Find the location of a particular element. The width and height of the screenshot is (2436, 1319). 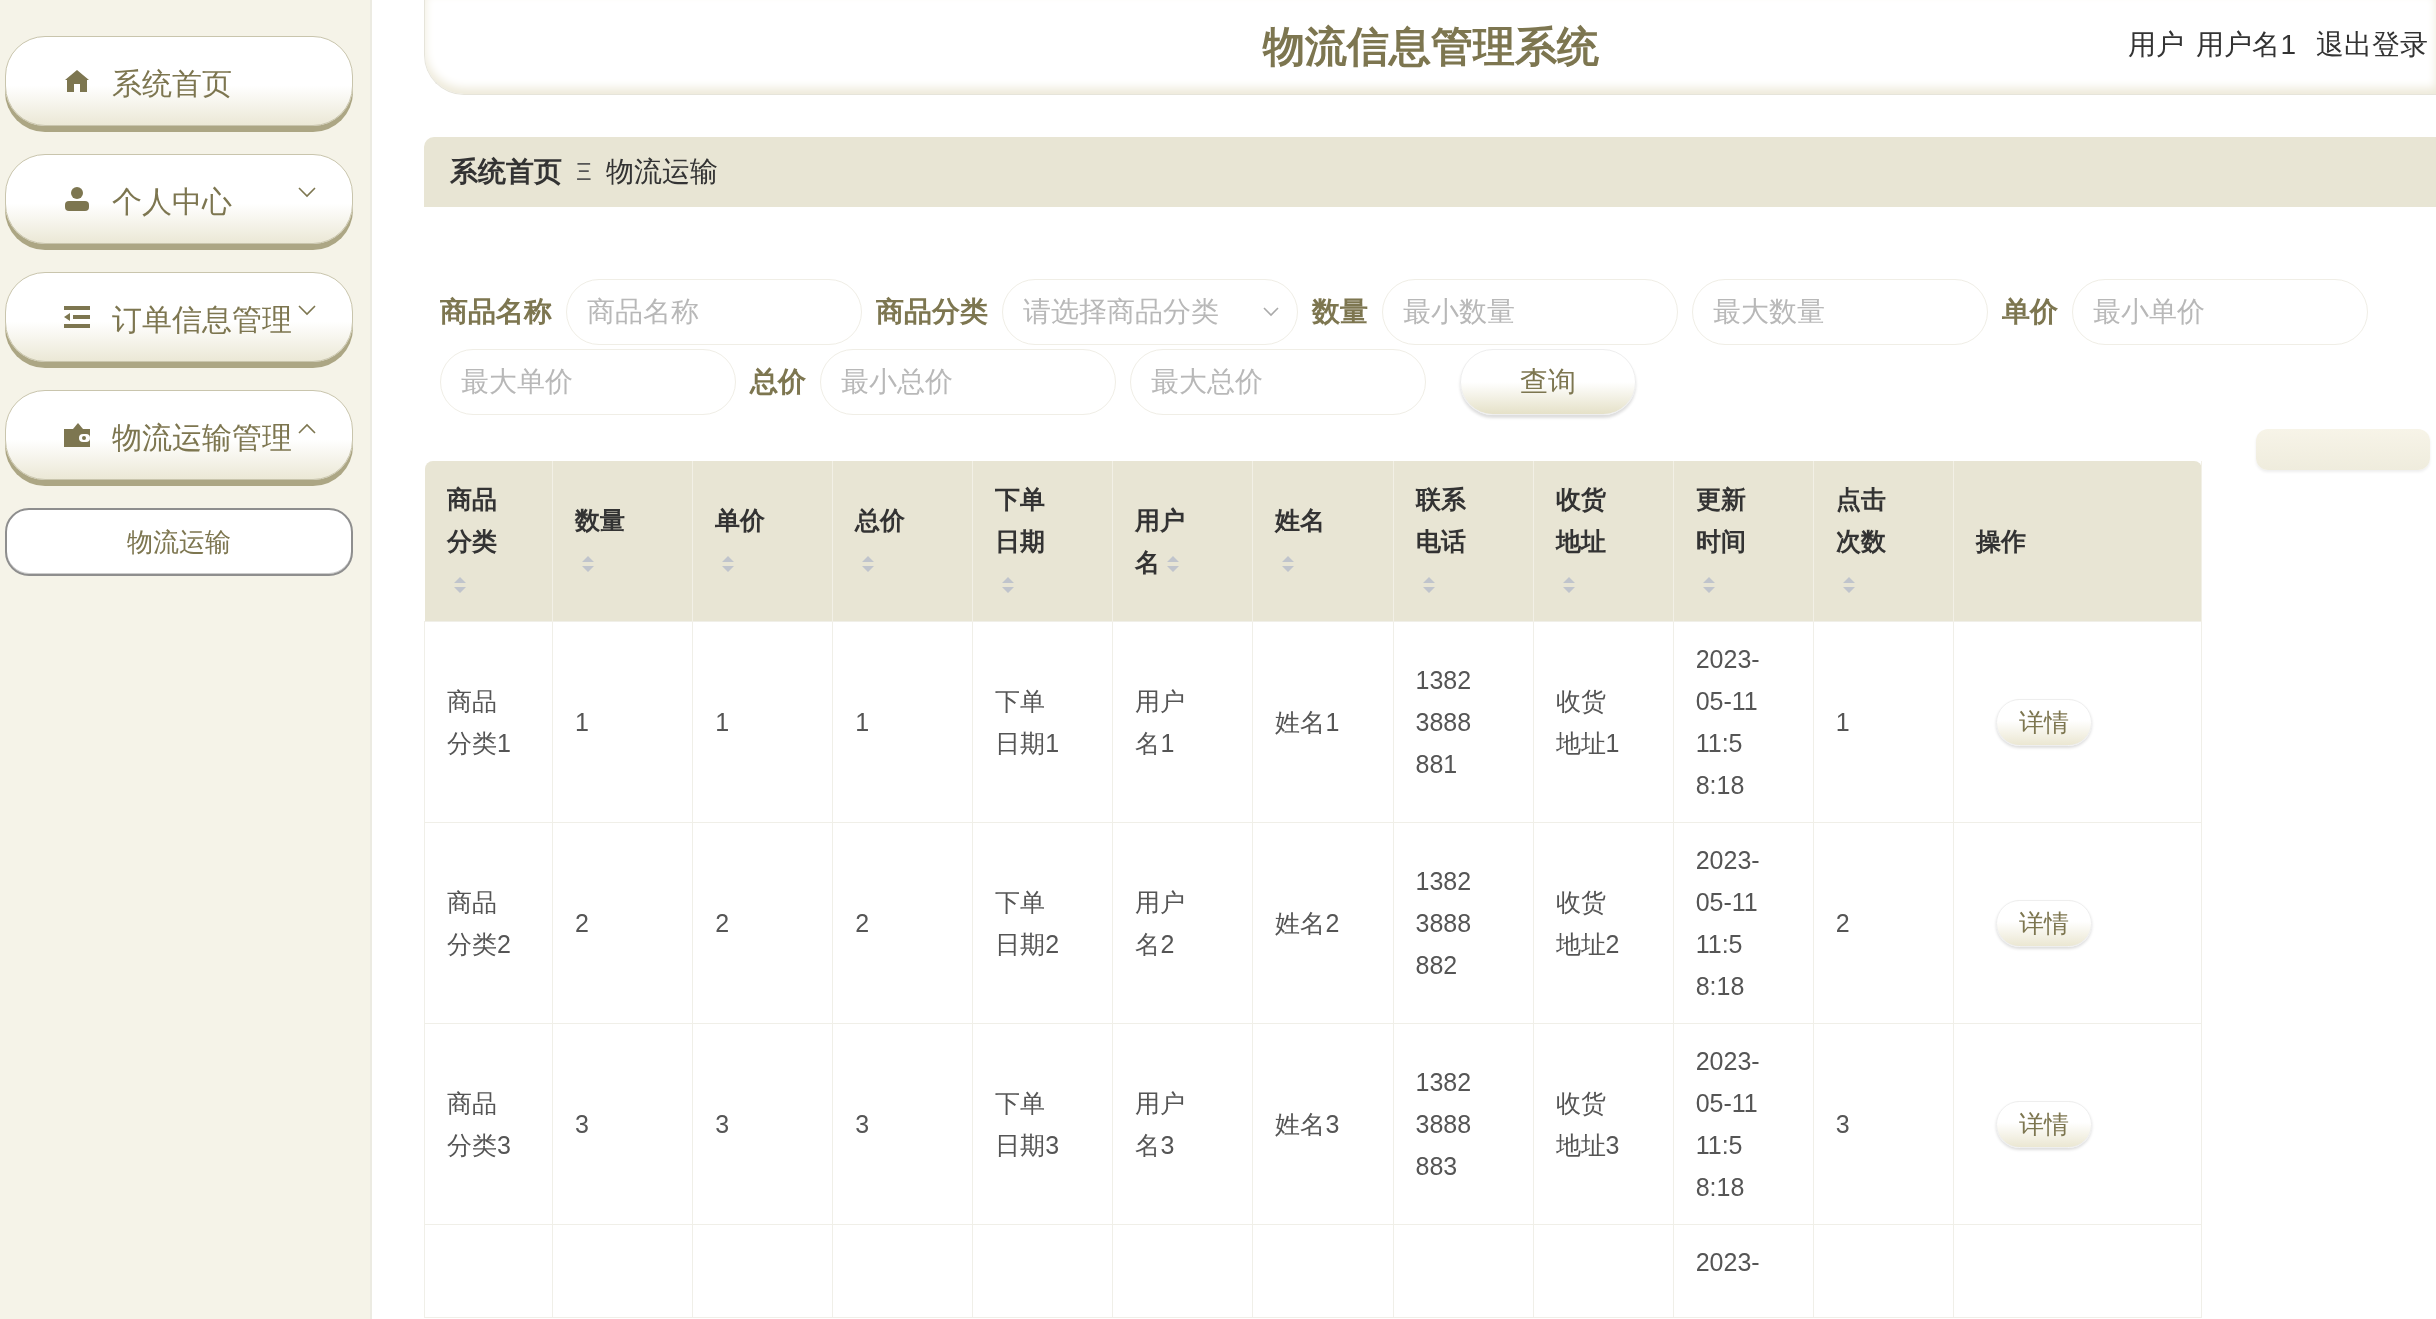

table-cell: 商品分类1 is located at coordinates (479, 722).